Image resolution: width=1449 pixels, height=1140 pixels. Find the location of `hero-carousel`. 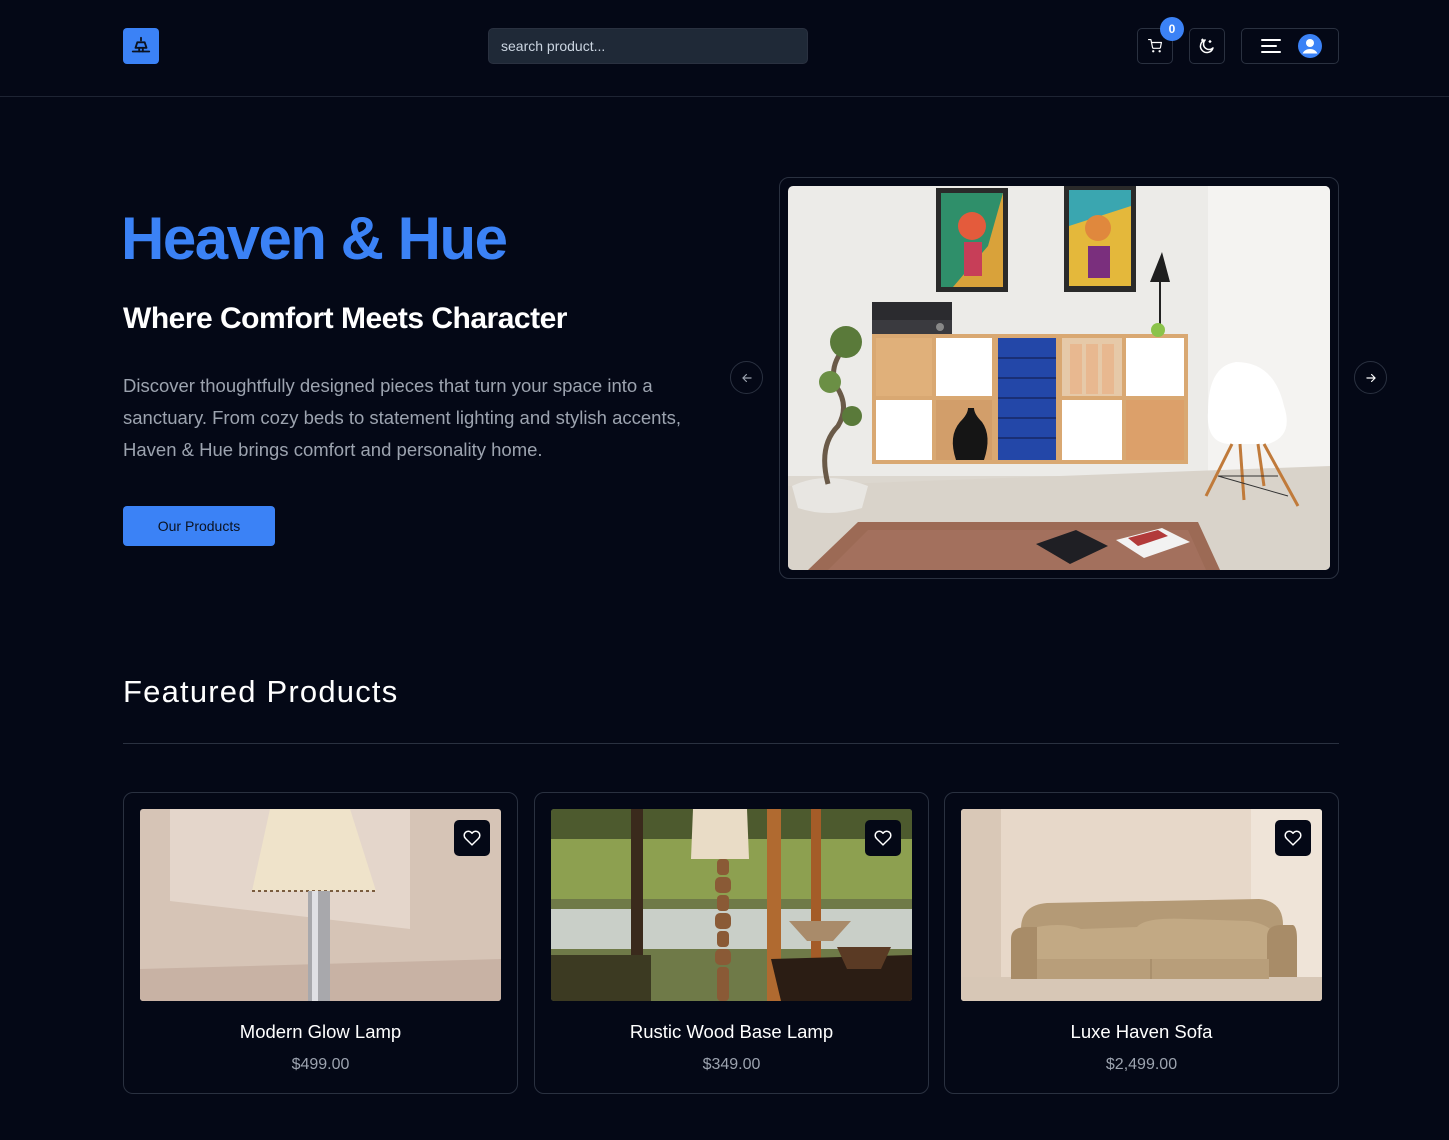

hero-carousel is located at coordinates (1059, 378).